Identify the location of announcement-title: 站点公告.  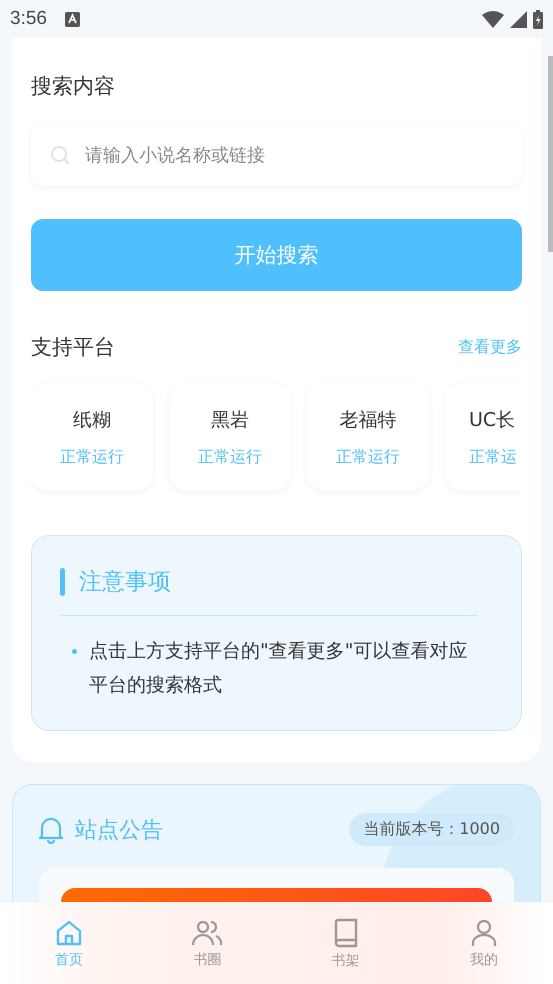
(119, 830).